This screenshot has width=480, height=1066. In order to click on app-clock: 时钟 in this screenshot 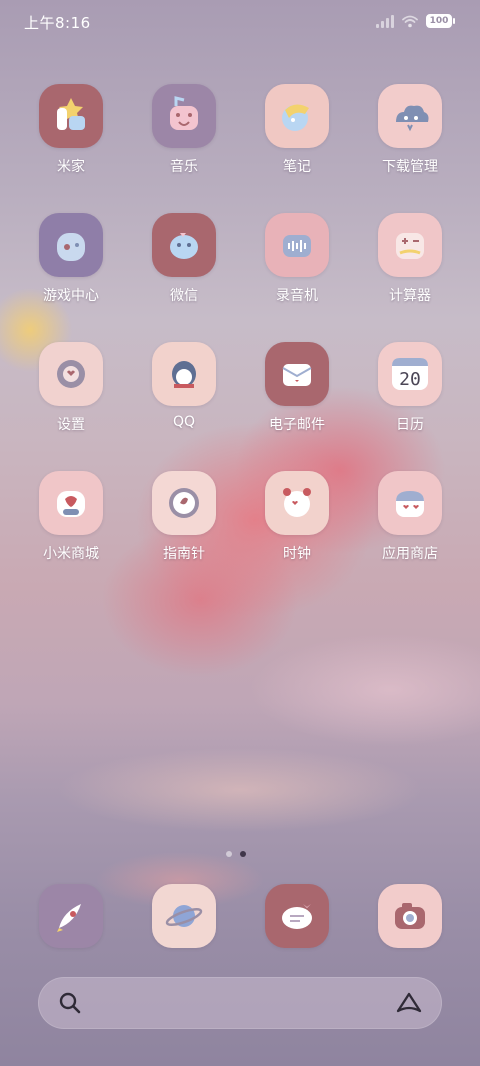, I will do `click(297, 517)`.